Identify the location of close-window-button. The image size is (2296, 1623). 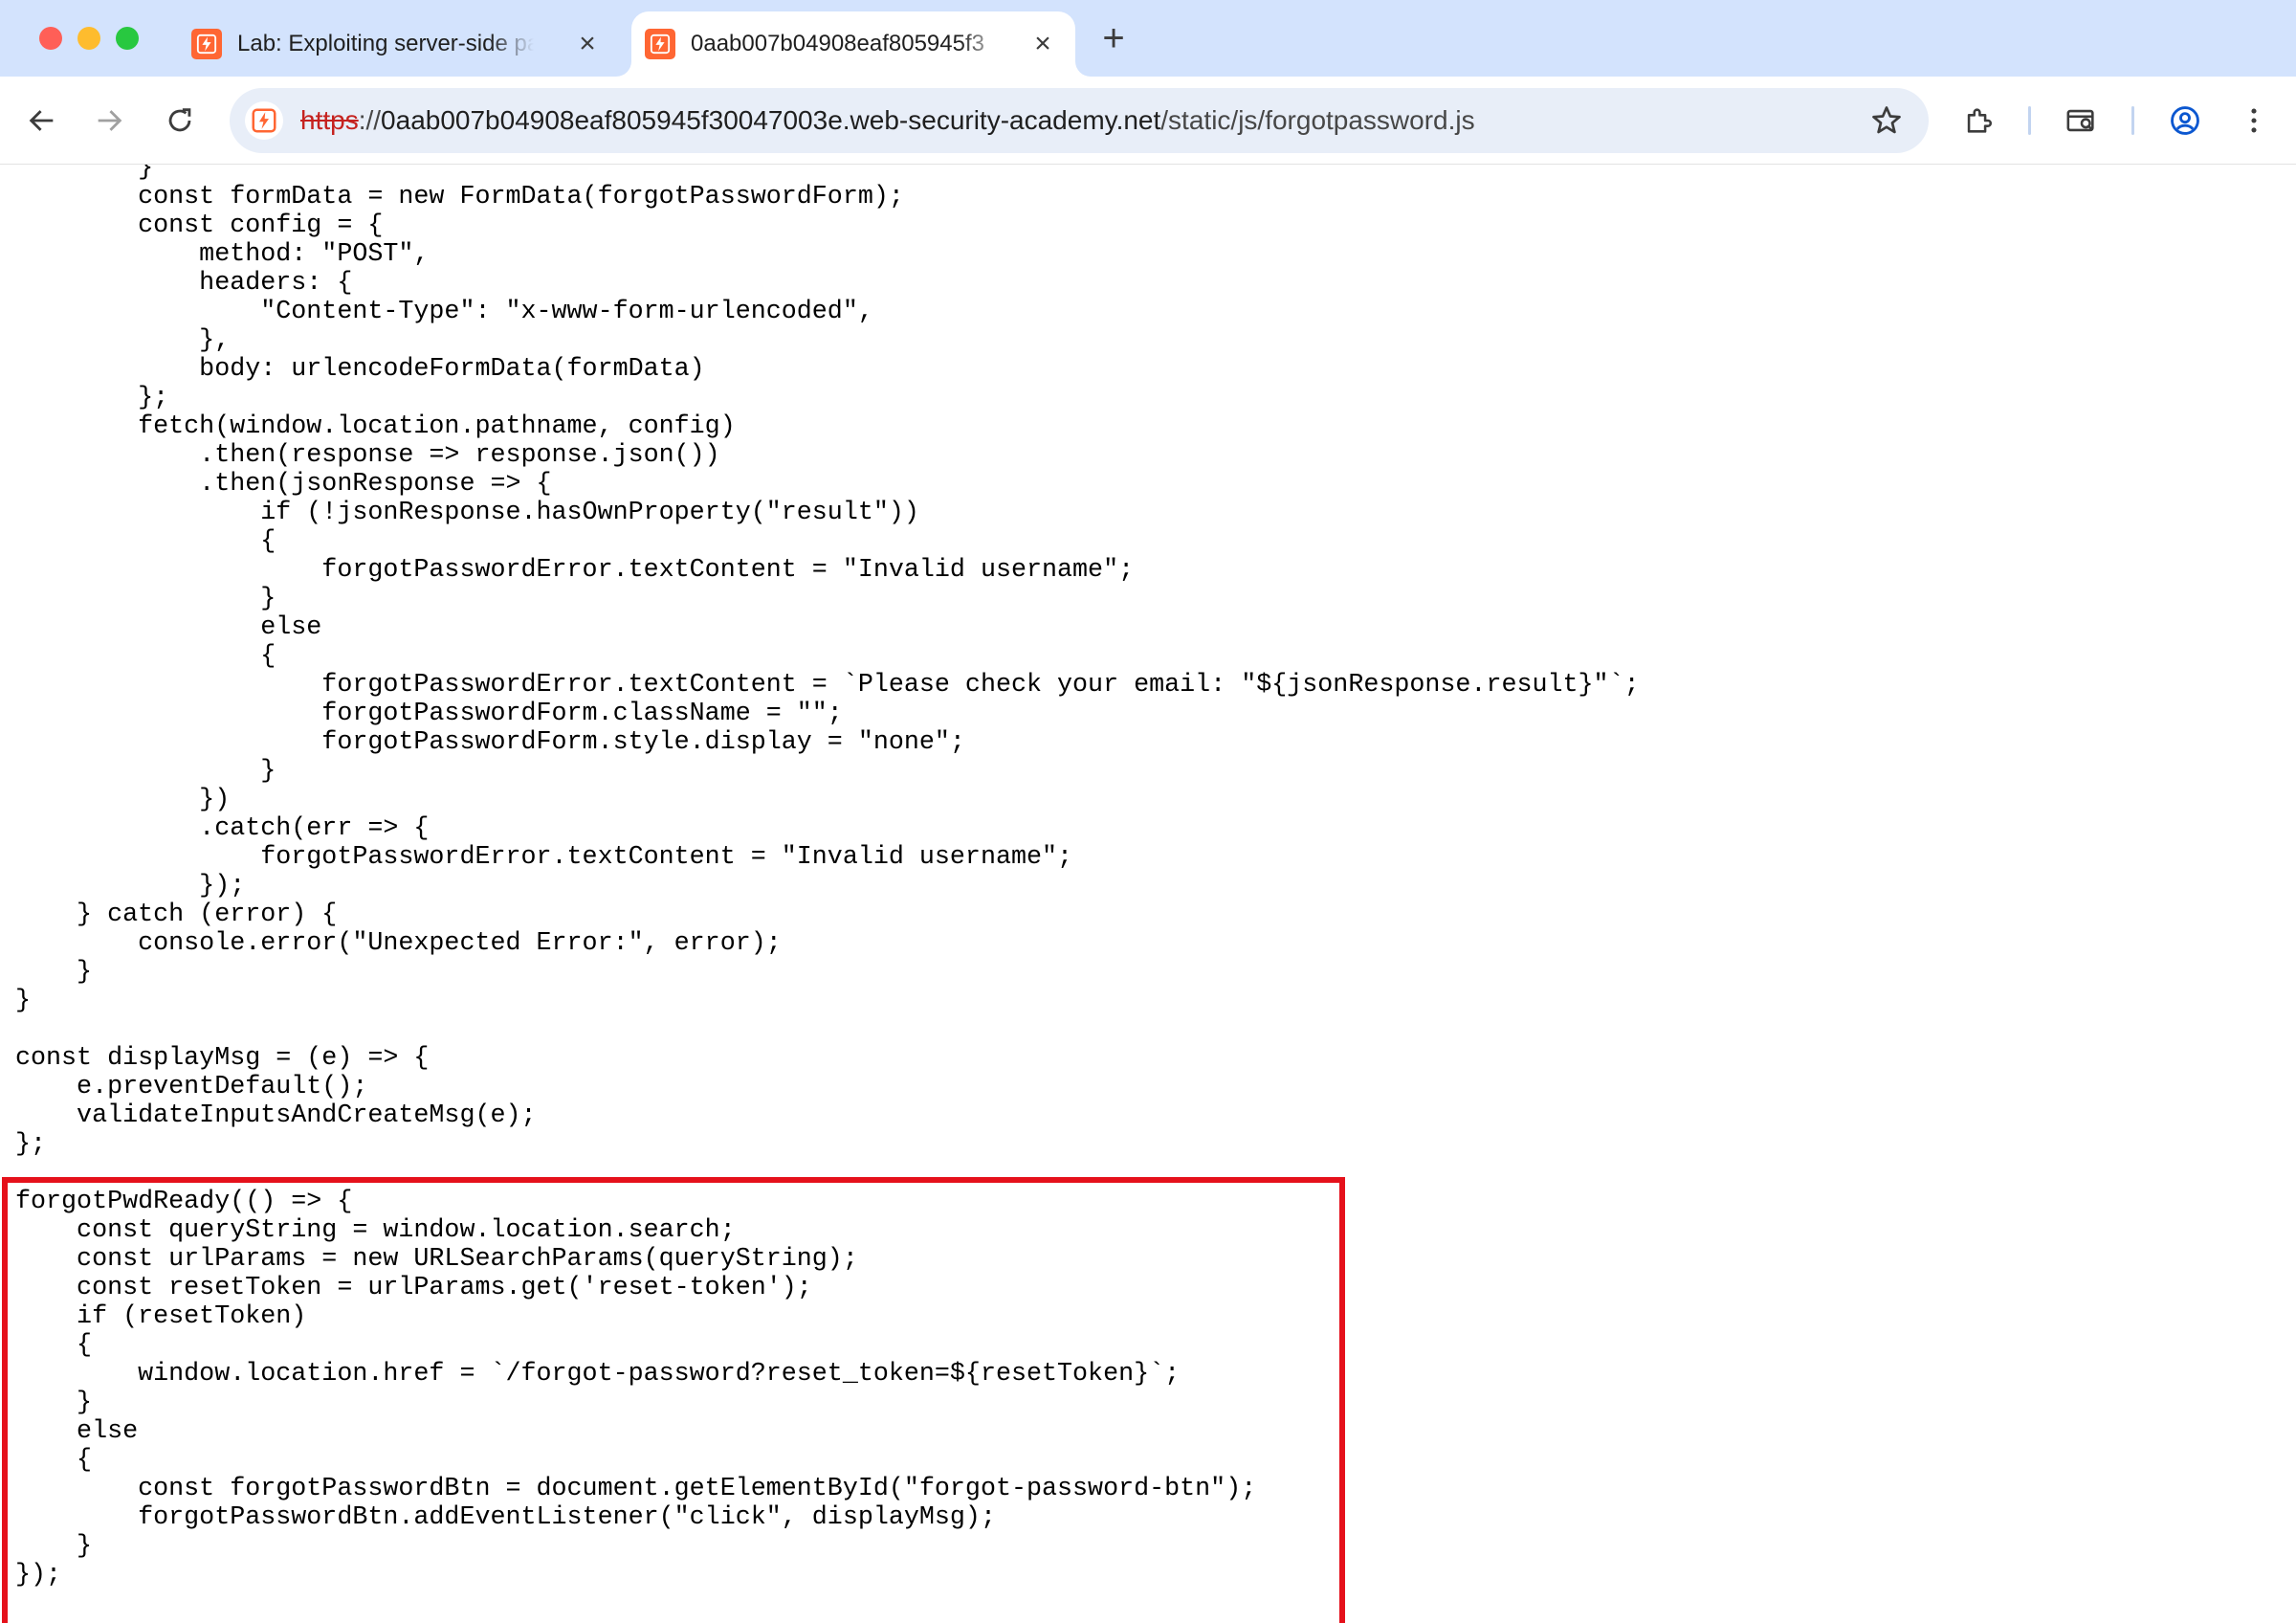
(51, 38).